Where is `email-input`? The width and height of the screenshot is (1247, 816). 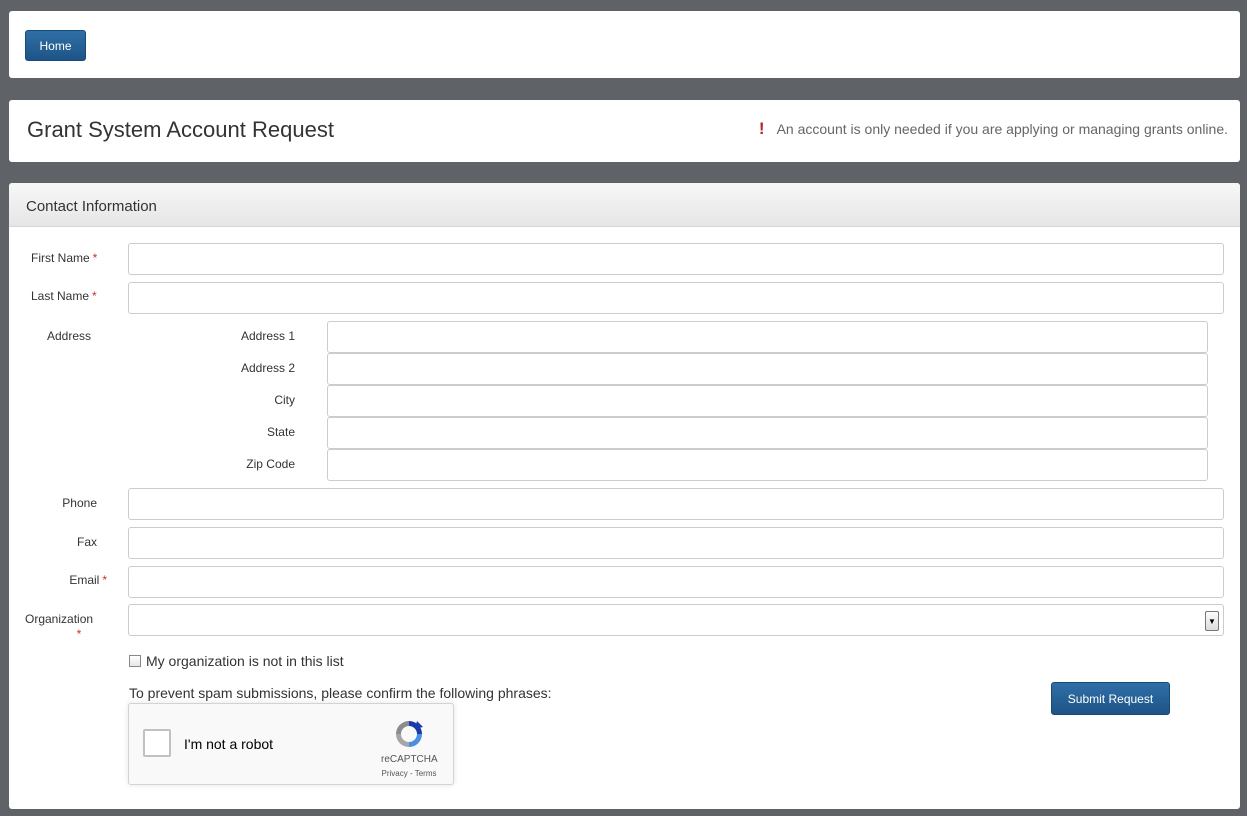
email-input is located at coordinates (676, 582).